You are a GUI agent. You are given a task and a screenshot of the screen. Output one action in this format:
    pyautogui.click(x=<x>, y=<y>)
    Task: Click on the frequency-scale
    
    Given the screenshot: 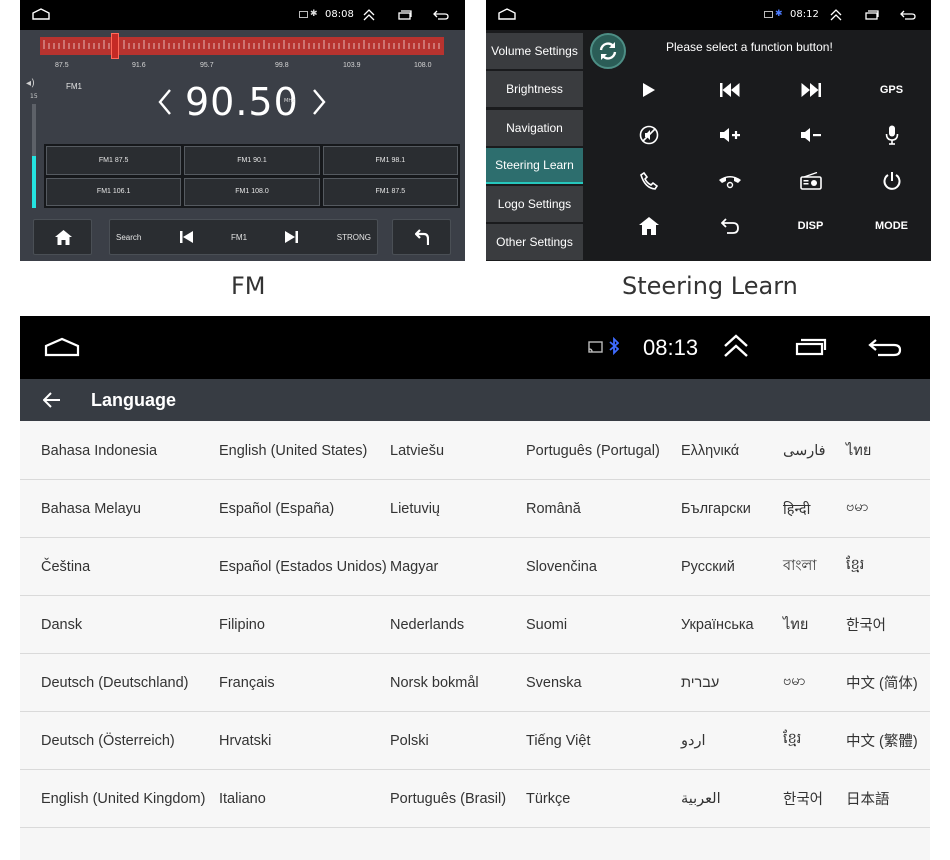 What is the action you would take?
    pyautogui.click(x=242, y=46)
    